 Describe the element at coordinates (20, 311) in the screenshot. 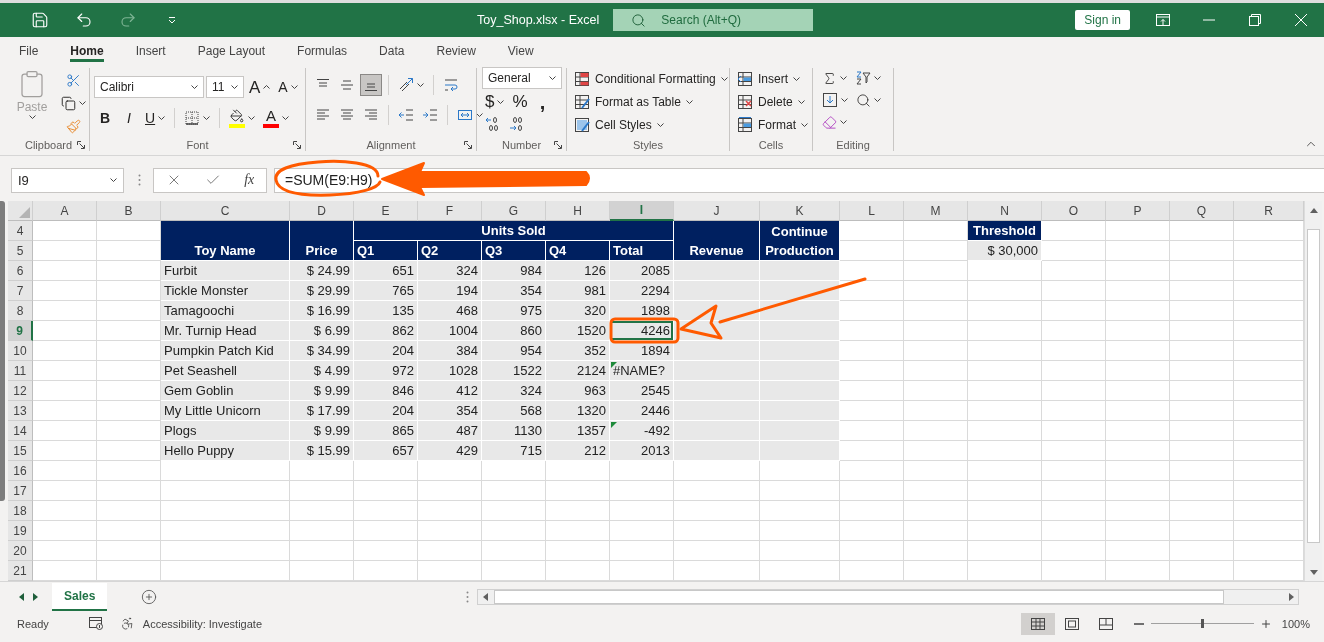

I see `row-header: 8` at that location.